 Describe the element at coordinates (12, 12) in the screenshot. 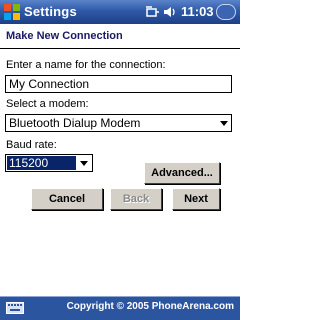

I see `start-menu-icon` at that location.